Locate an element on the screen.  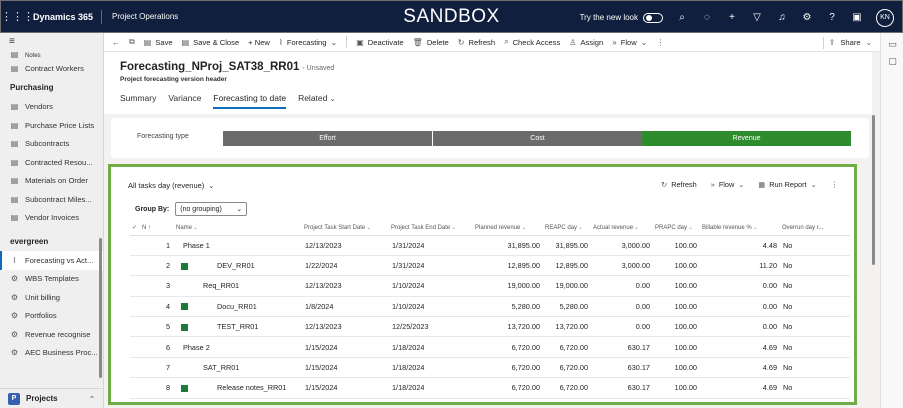
copilot-icon: ▣ is located at coordinates (857, 17).